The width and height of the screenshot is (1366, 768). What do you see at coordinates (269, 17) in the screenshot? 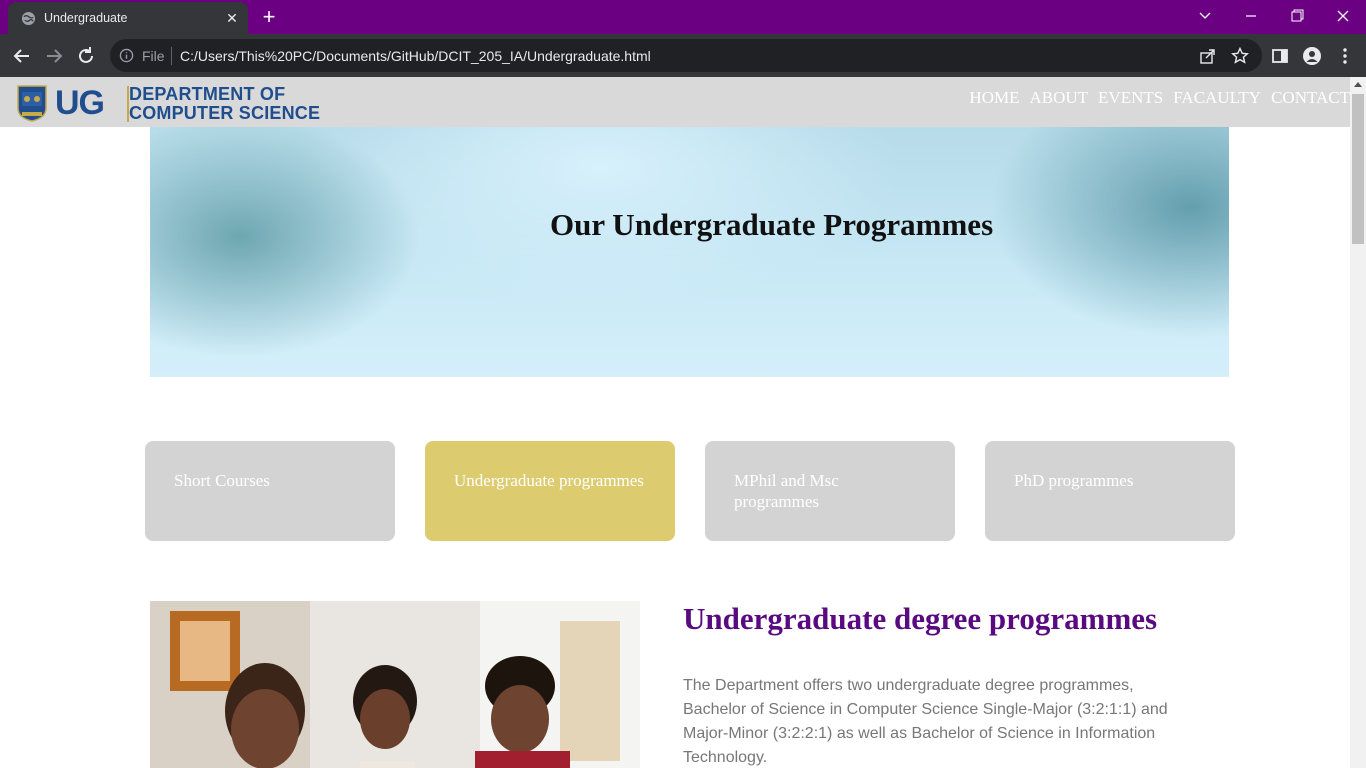
I see `plus-icon: +` at bounding box center [269, 17].